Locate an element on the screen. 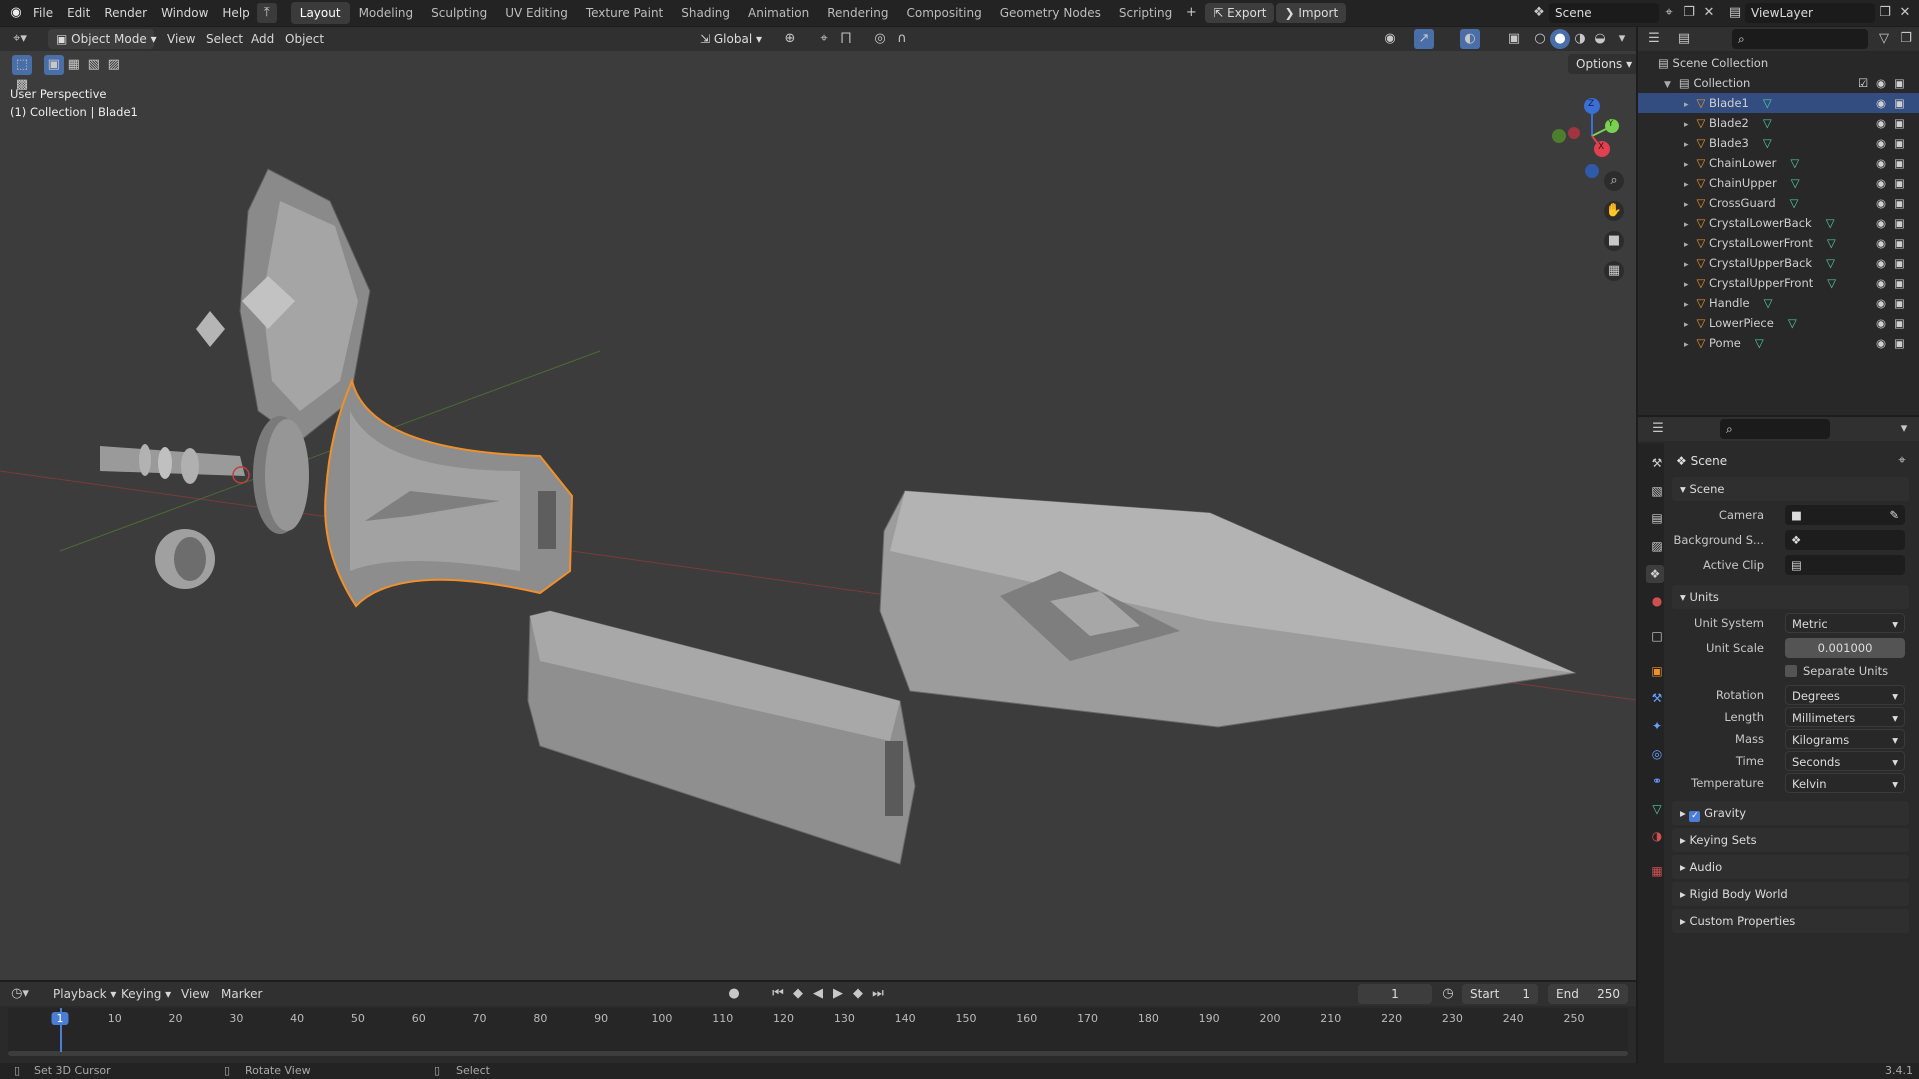  outliner-collection: ▼ ▤ Collection ☑ ◉ ▣ is located at coordinates (1778, 83).